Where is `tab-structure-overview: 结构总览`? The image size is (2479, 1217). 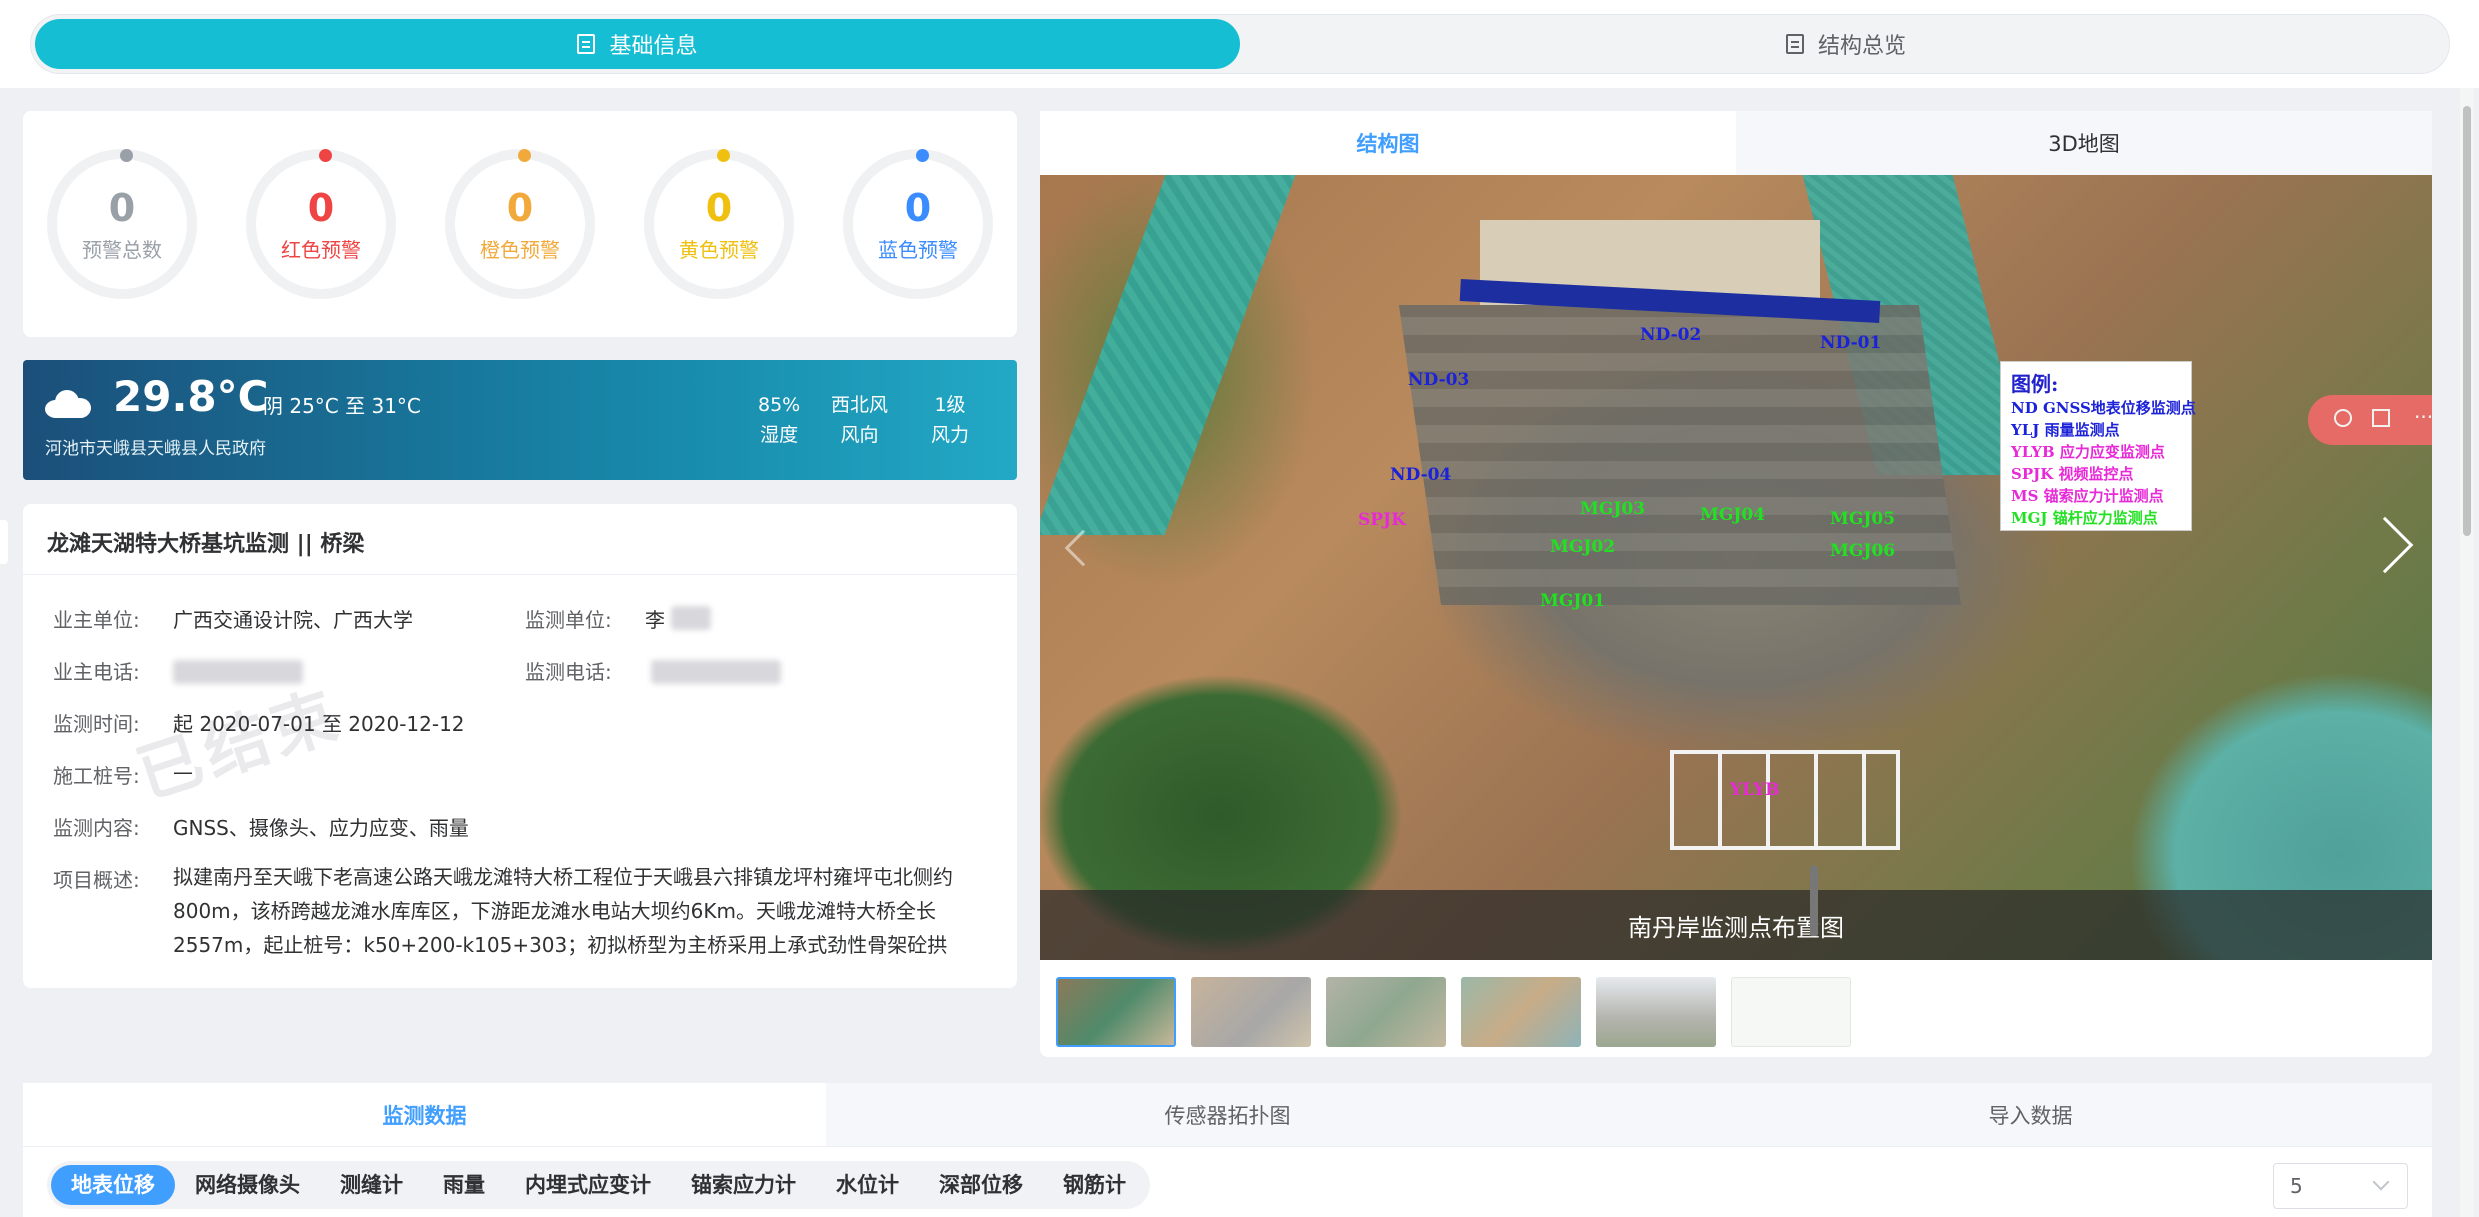 tab-structure-overview: 结构总览 is located at coordinates (1846, 44).